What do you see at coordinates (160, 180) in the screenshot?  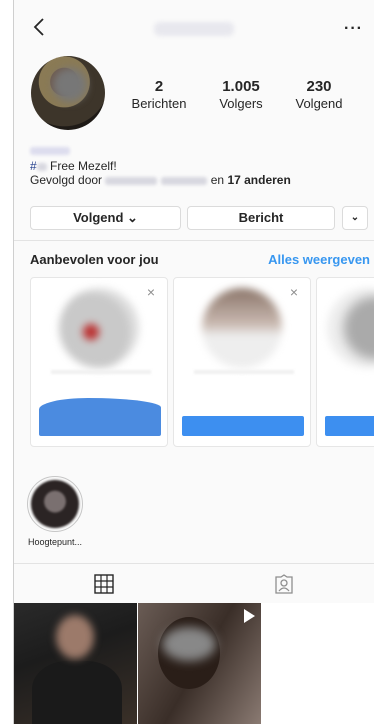 I see `followed-by-line: Gevolgd door en 17 anderen` at bounding box center [160, 180].